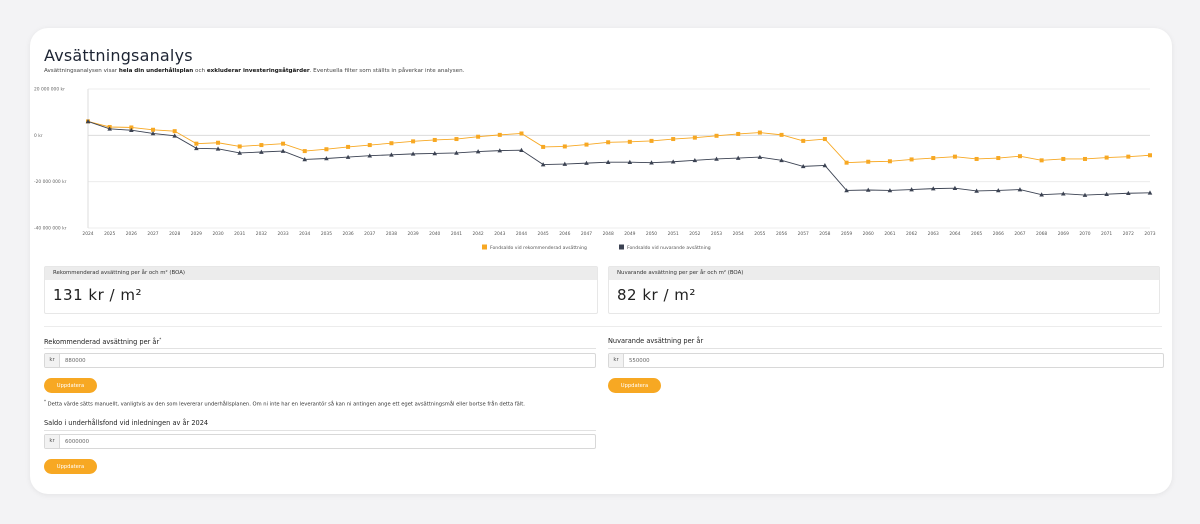 This screenshot has width=1200, height=524. What do you see at coordinates (998, 234) in the screenshot?
I see `x-tick-label: 2066` at bounding box center [998, 234].